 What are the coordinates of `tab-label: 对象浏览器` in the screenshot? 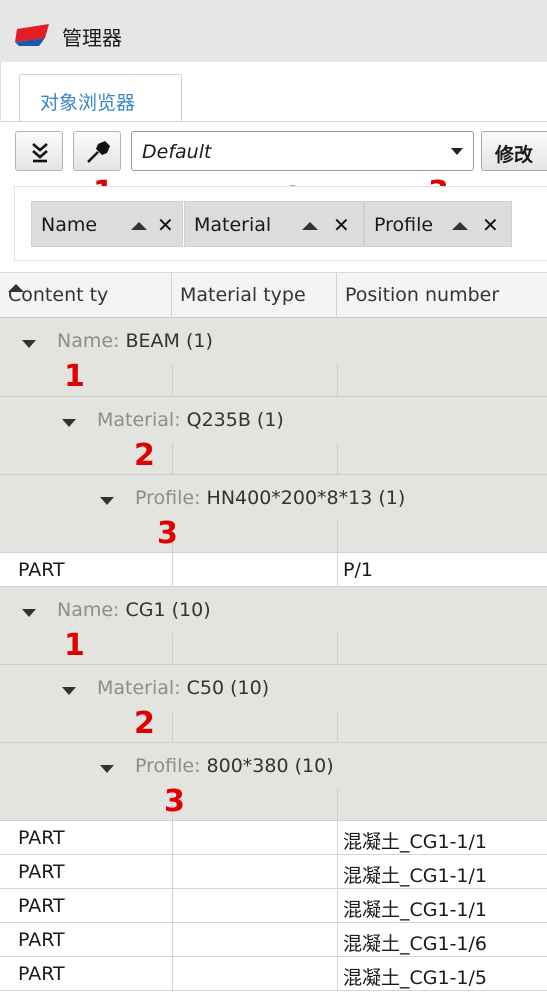 It's located at (88, 103).